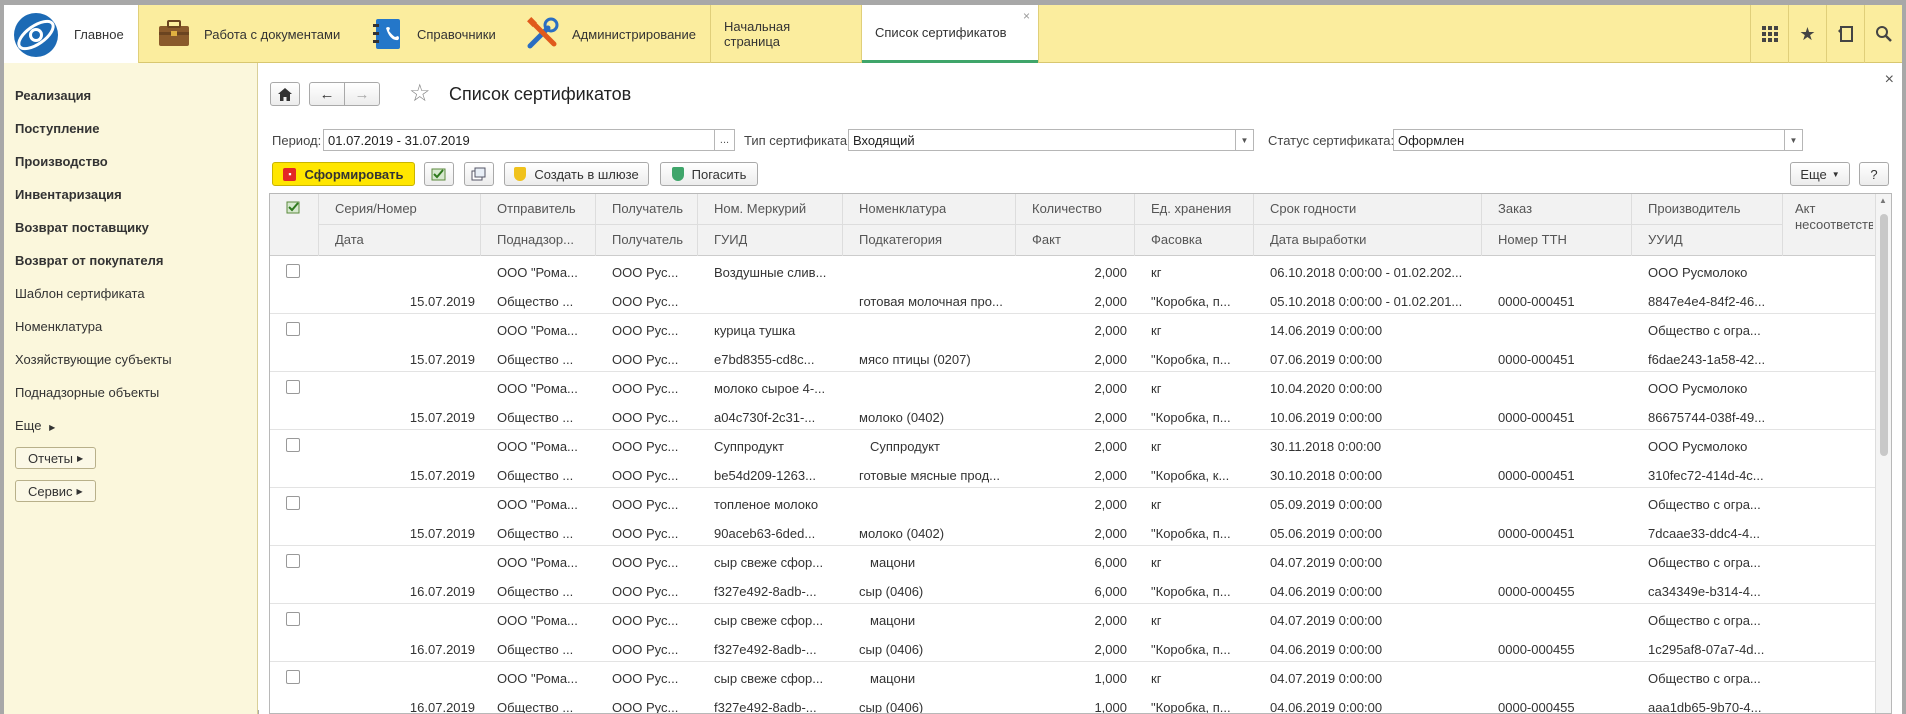 The width and height of the screenshot is (1906, 714). I want to click on section-home: Главное, so click(71, 34).